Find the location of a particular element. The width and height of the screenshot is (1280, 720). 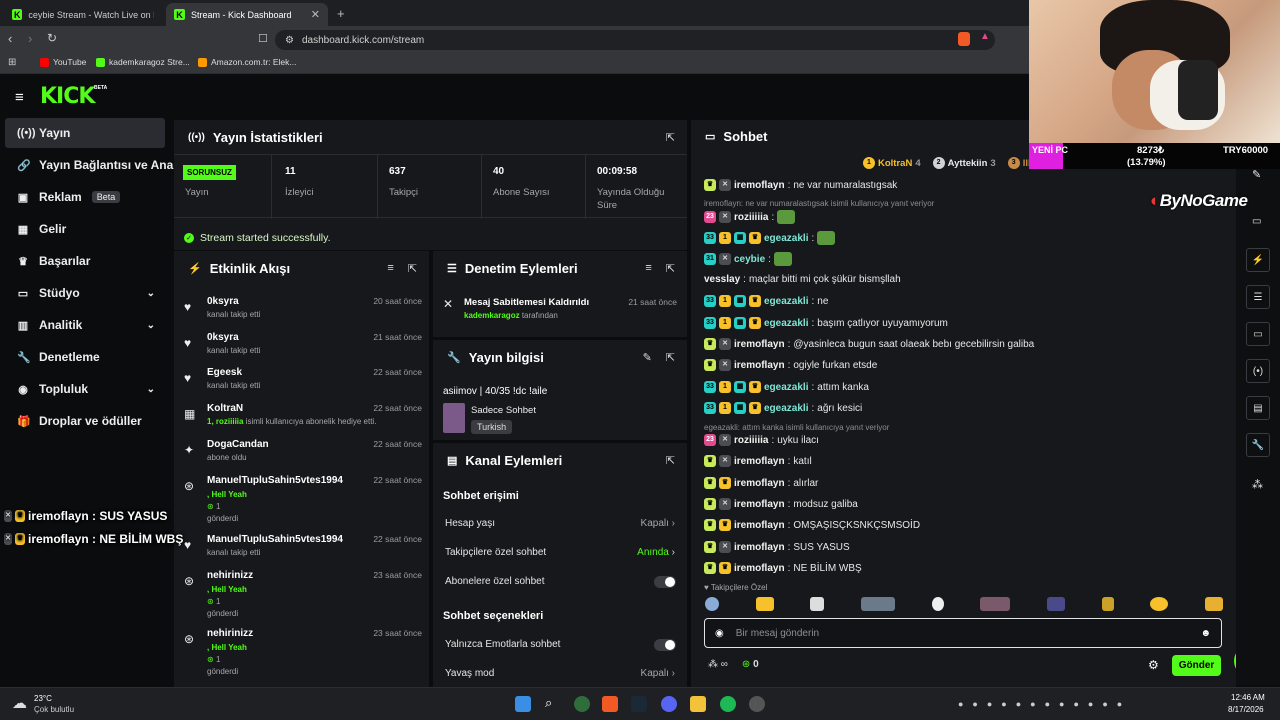

brave-icon is located at coordinates (610, 704).